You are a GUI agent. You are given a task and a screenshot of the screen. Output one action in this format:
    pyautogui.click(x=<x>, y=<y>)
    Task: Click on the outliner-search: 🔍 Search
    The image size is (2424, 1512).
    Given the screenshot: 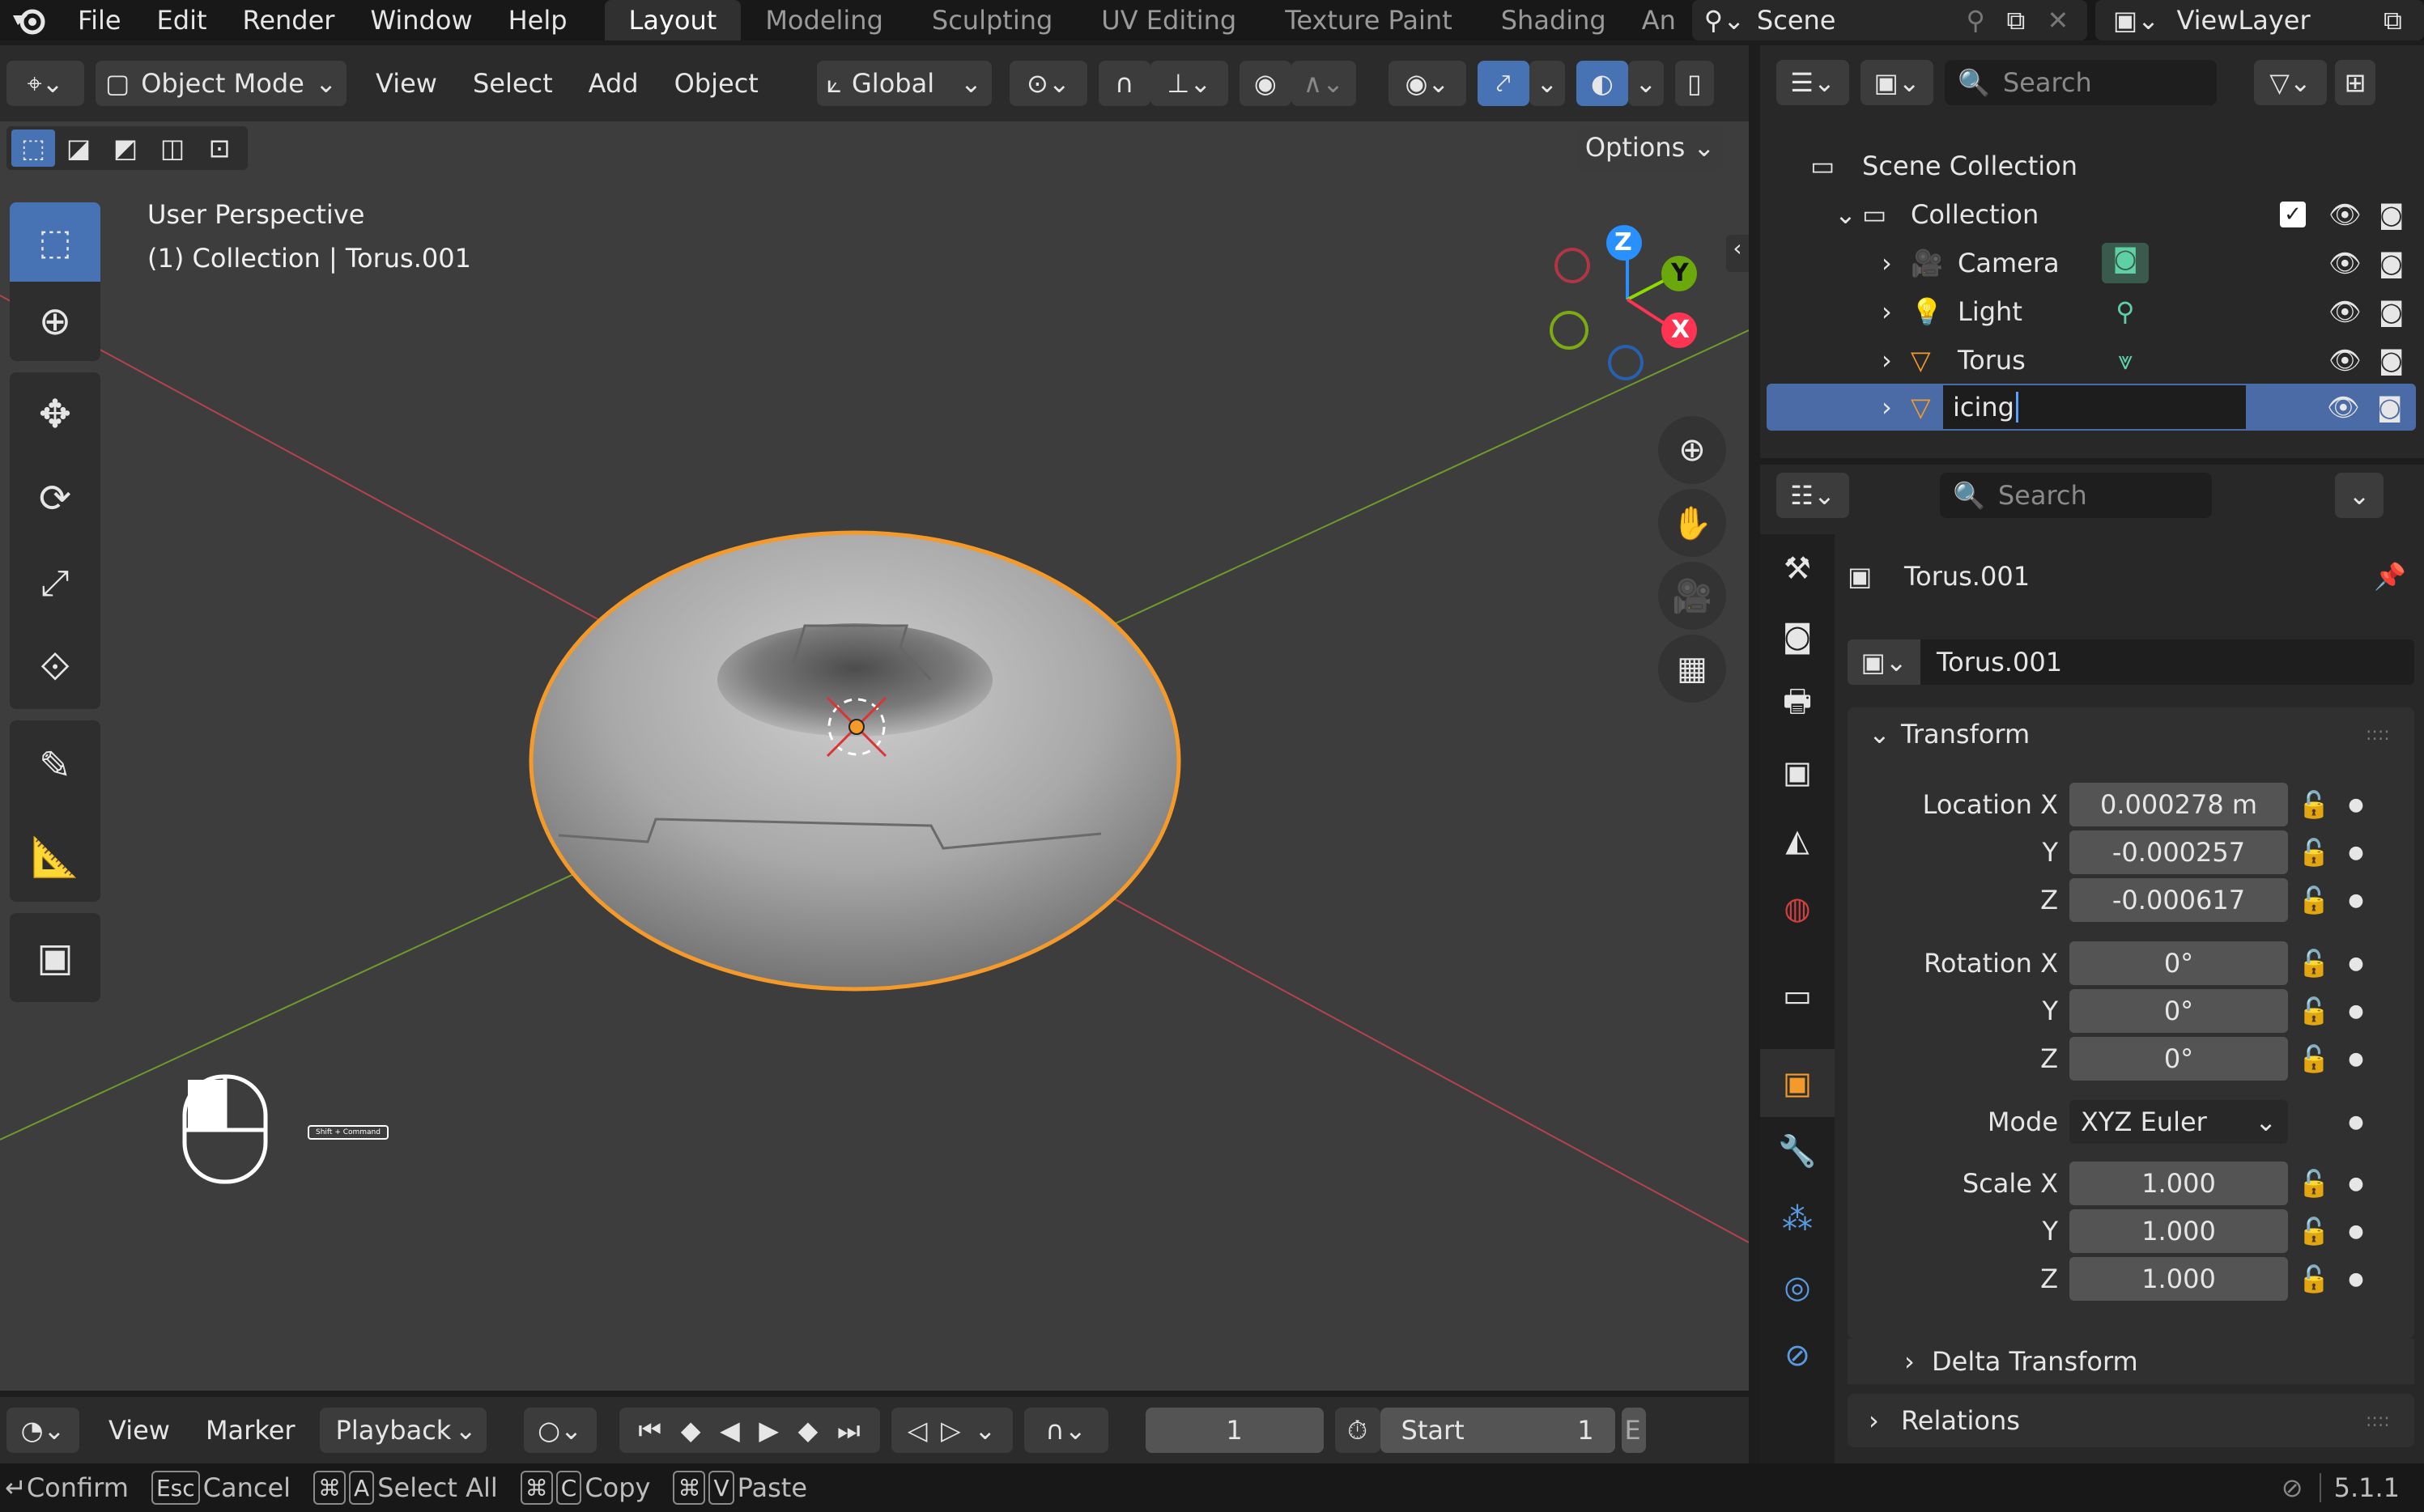 What is the action you would take?
    pyautogui.click(x=2081, y=82)
    